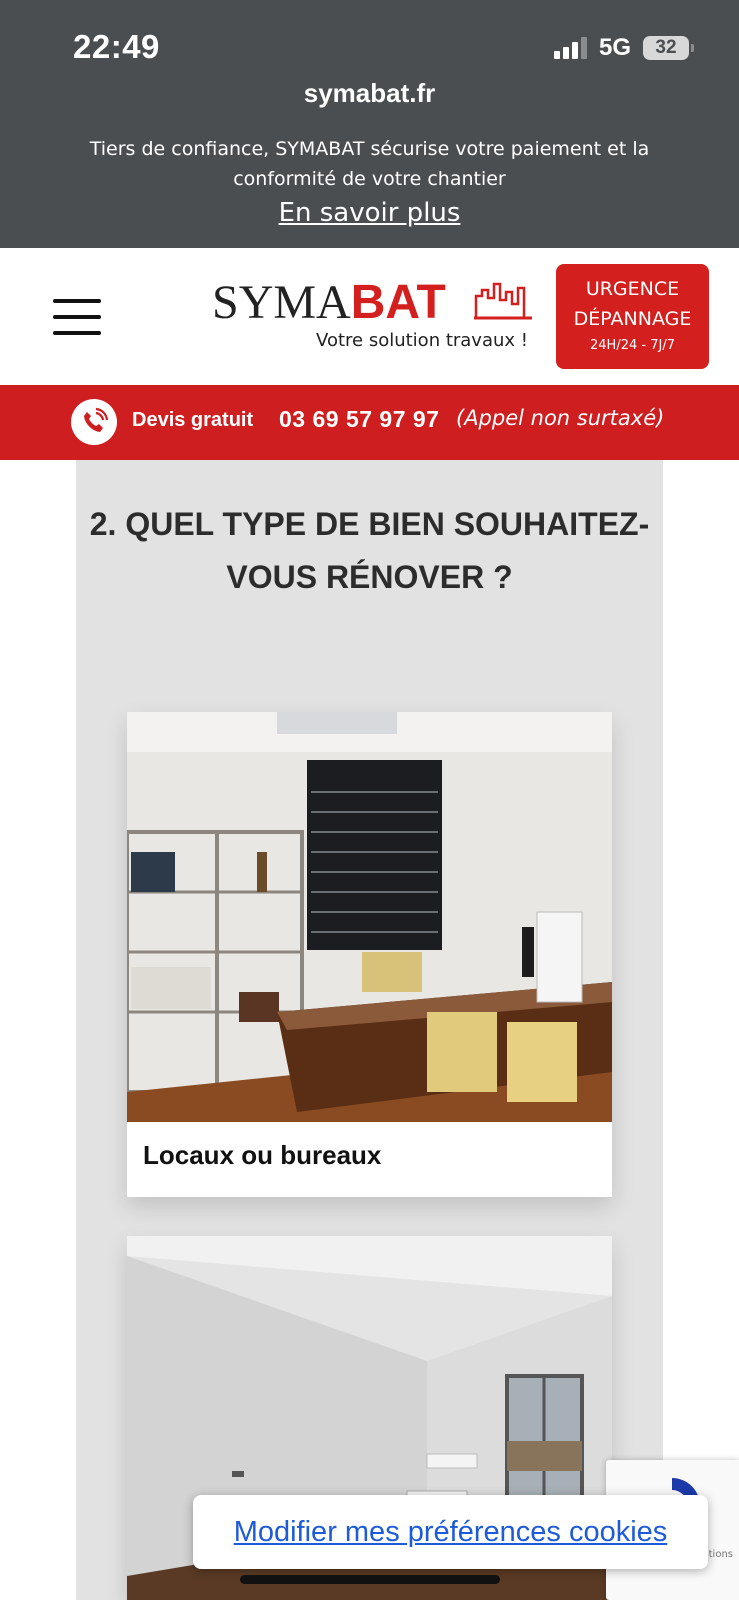 Image resolution: width=739 pixels, height=1600 pixels. I want to click on network-label: 5G, so click(614, 47).